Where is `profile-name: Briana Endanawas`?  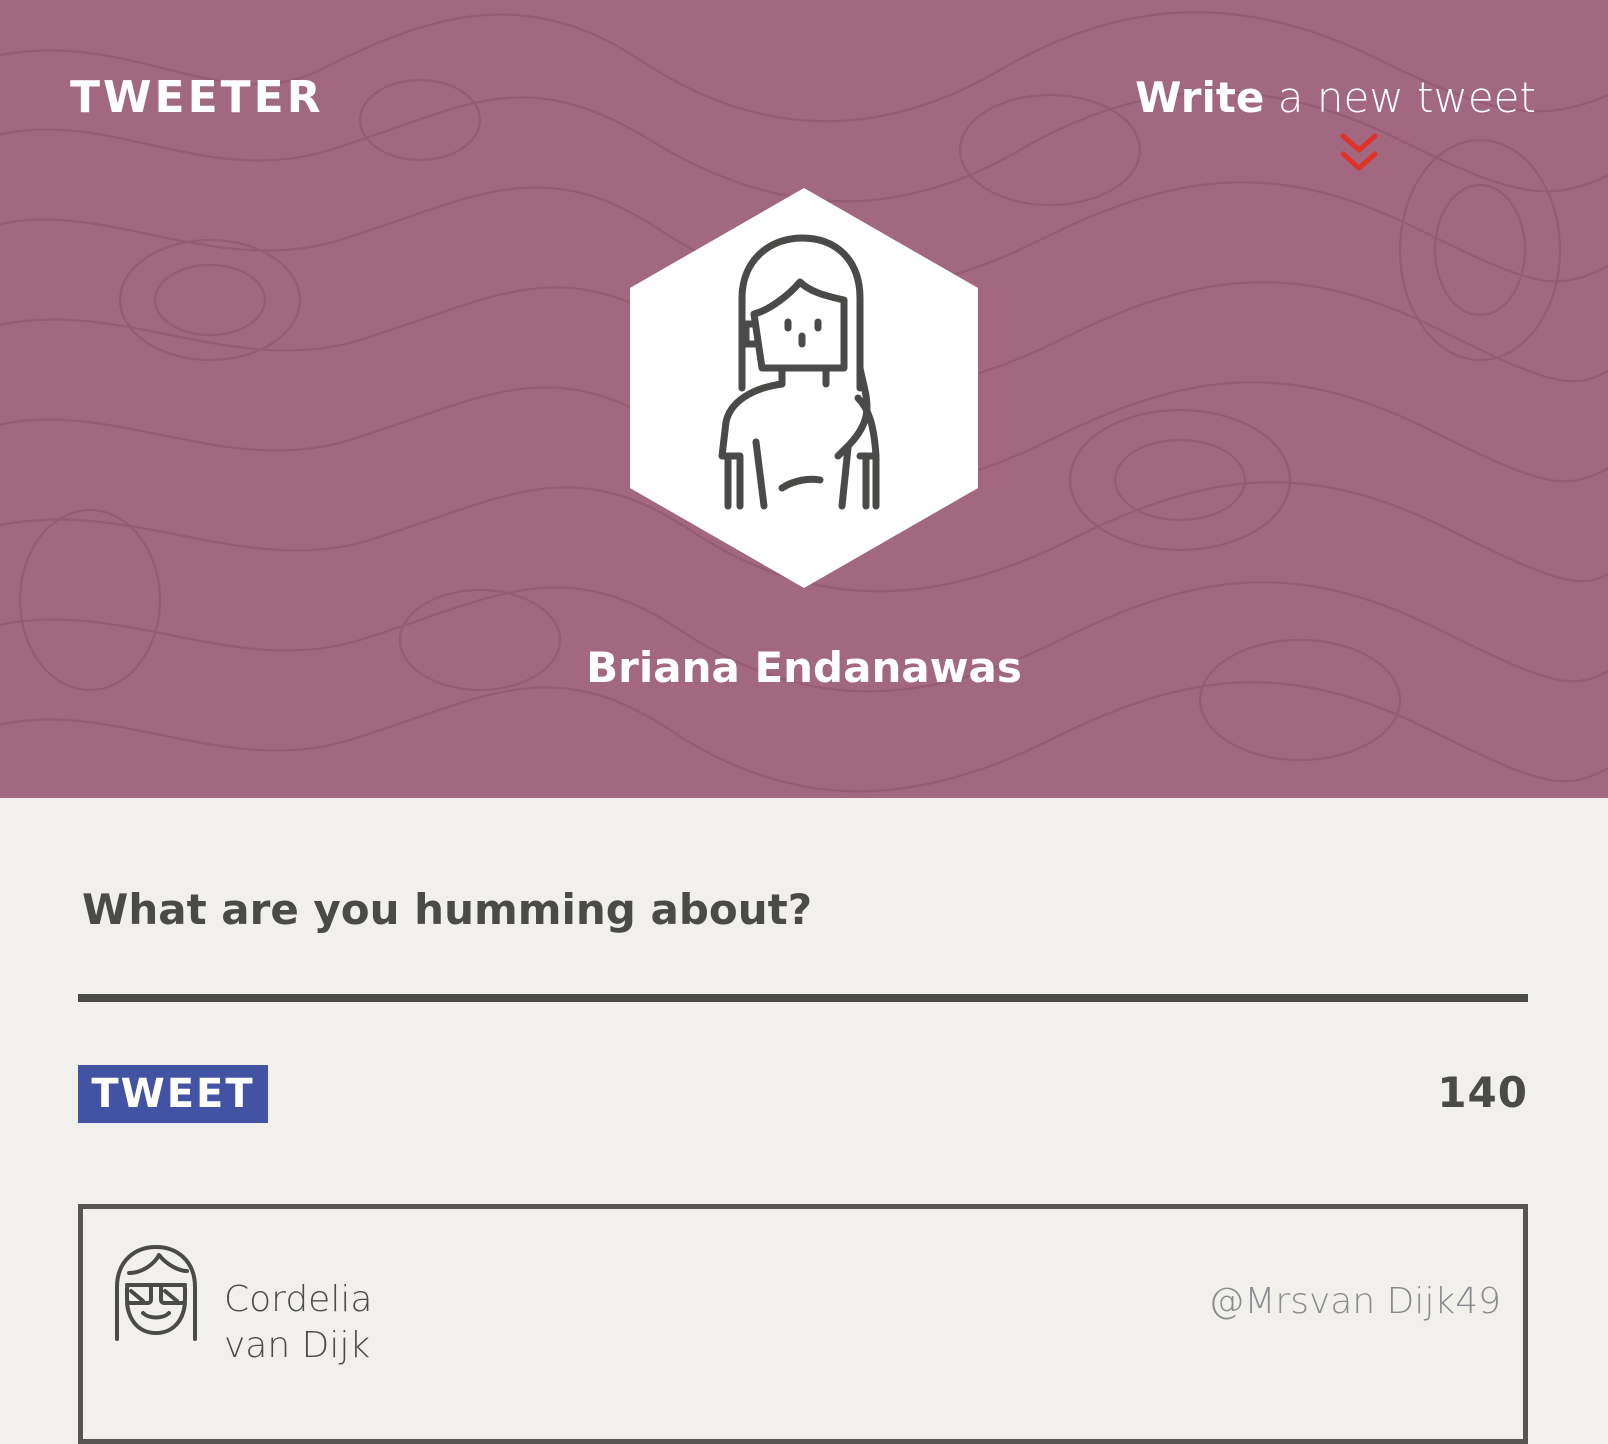 profile-name: Briana Endanawas is located at coordinates (804, 667).